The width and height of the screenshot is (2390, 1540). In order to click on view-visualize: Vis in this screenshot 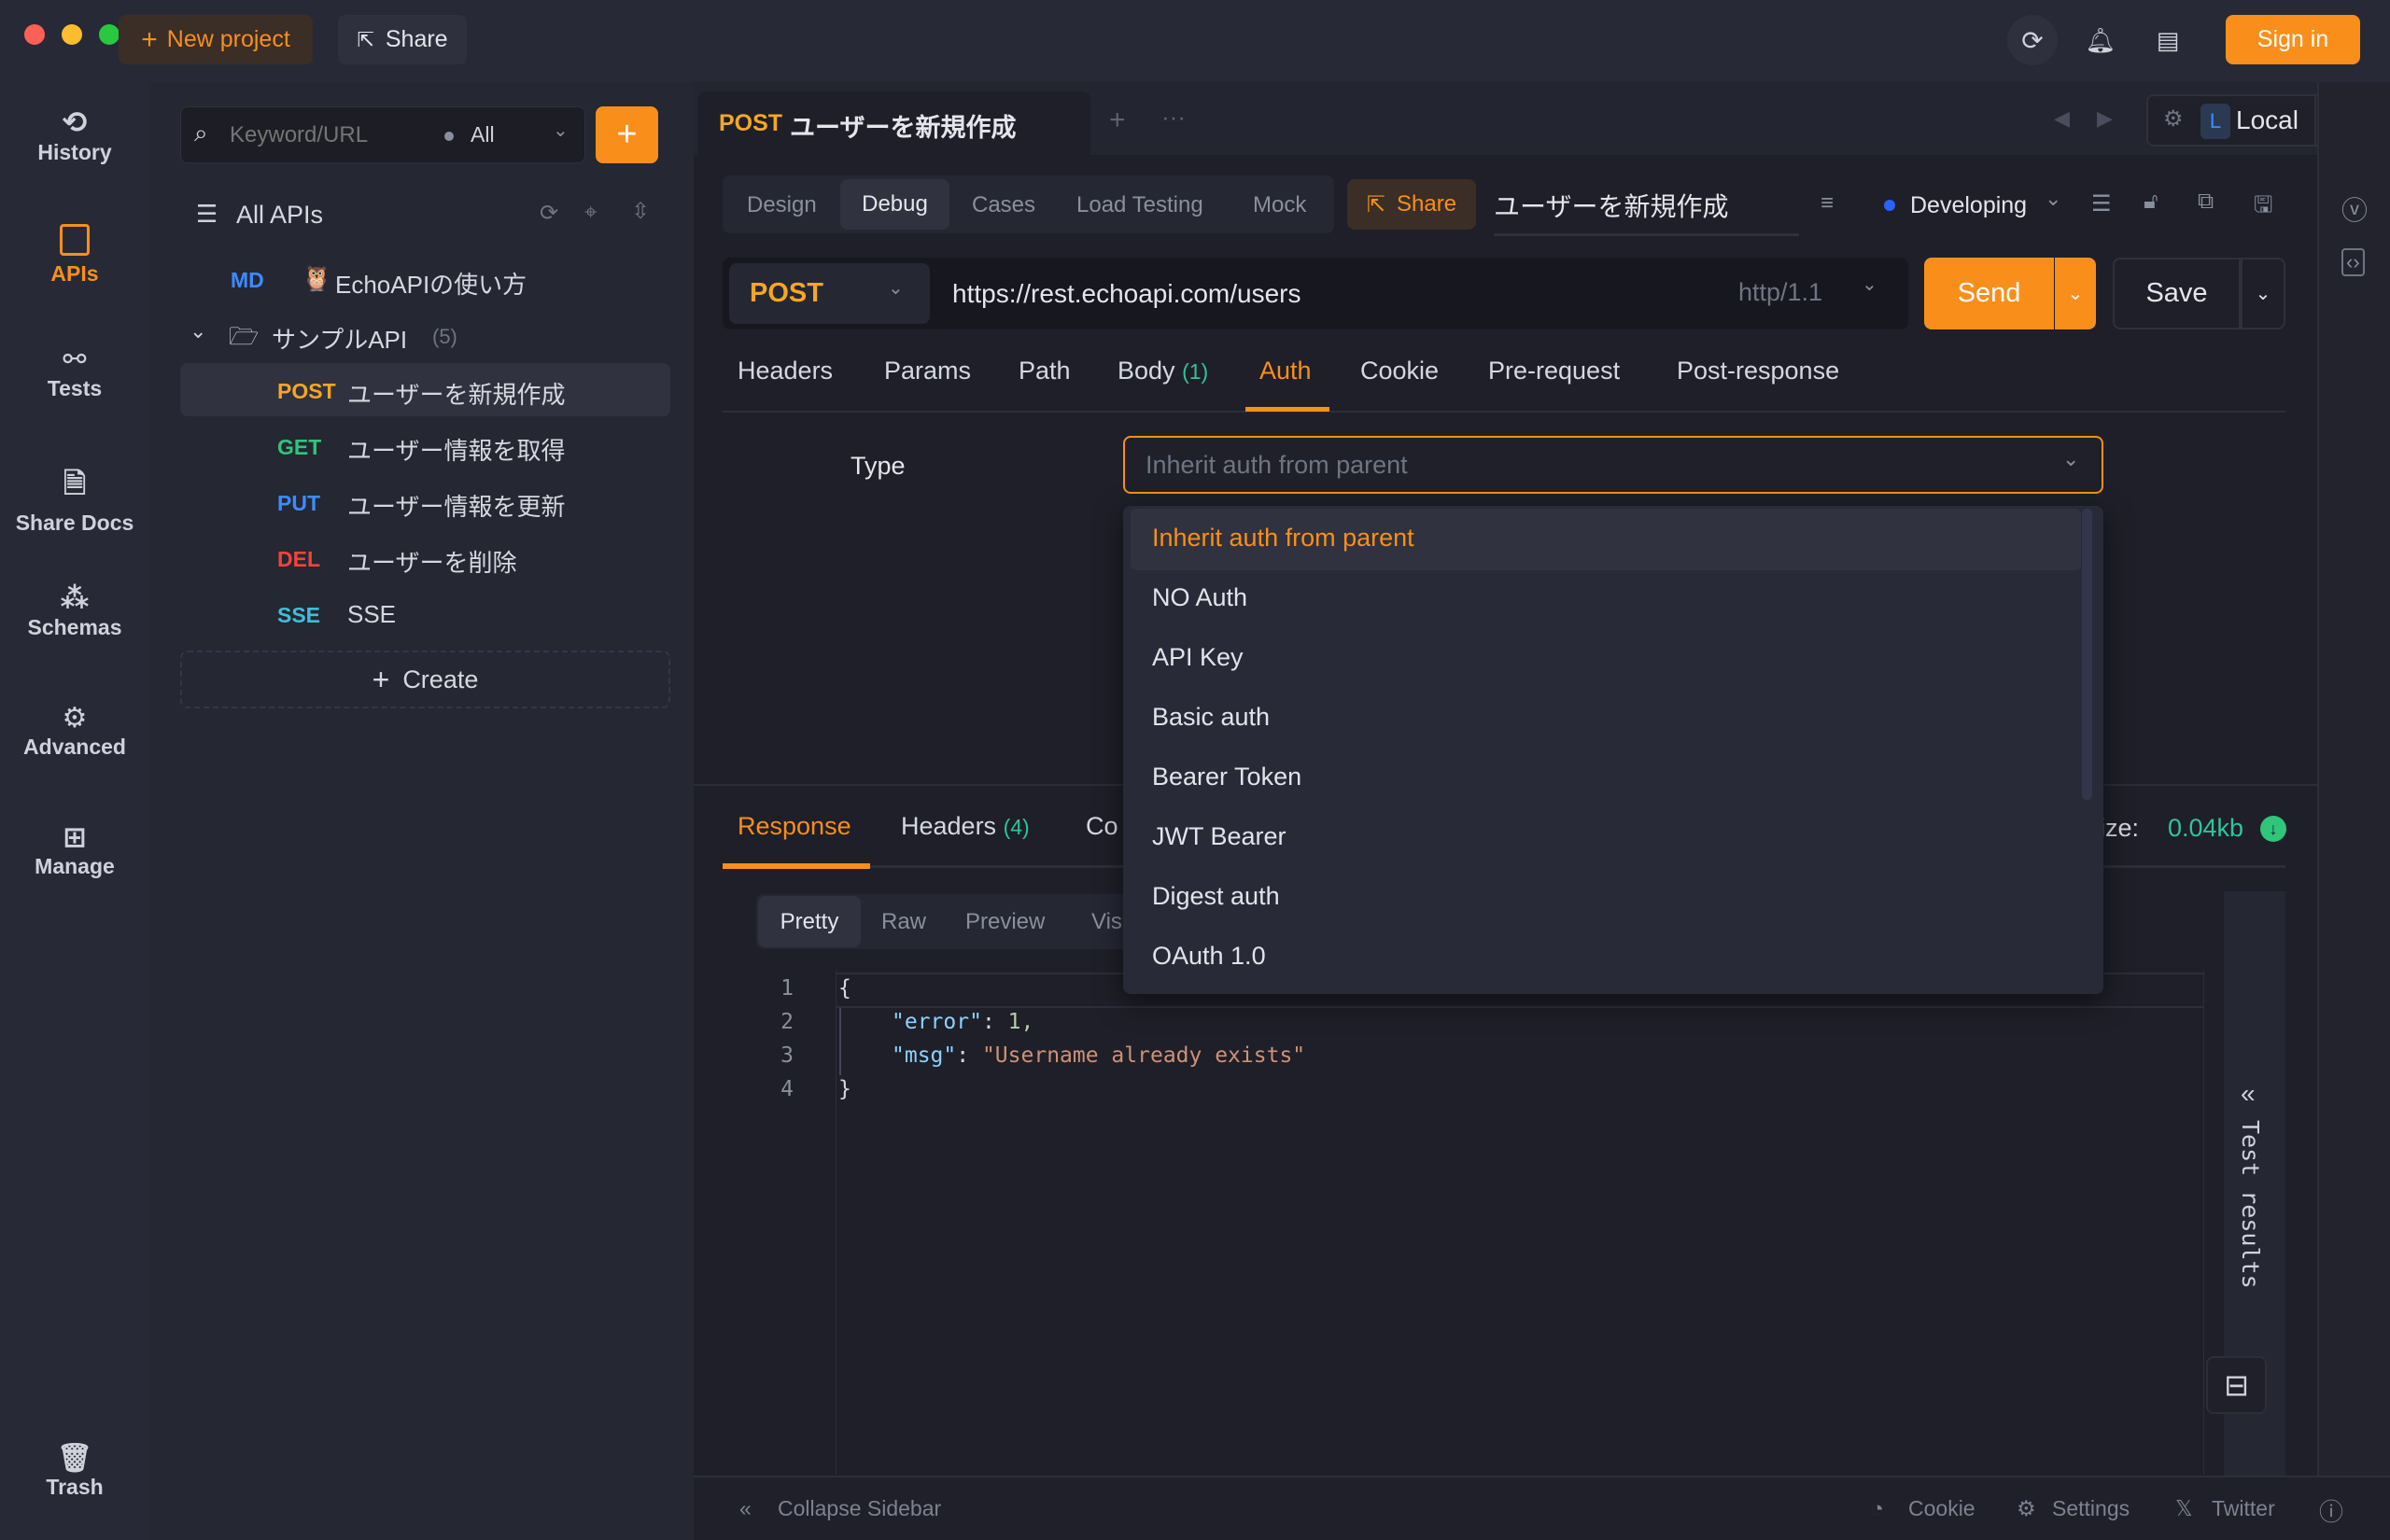, I will do `click(1106, 922)`.